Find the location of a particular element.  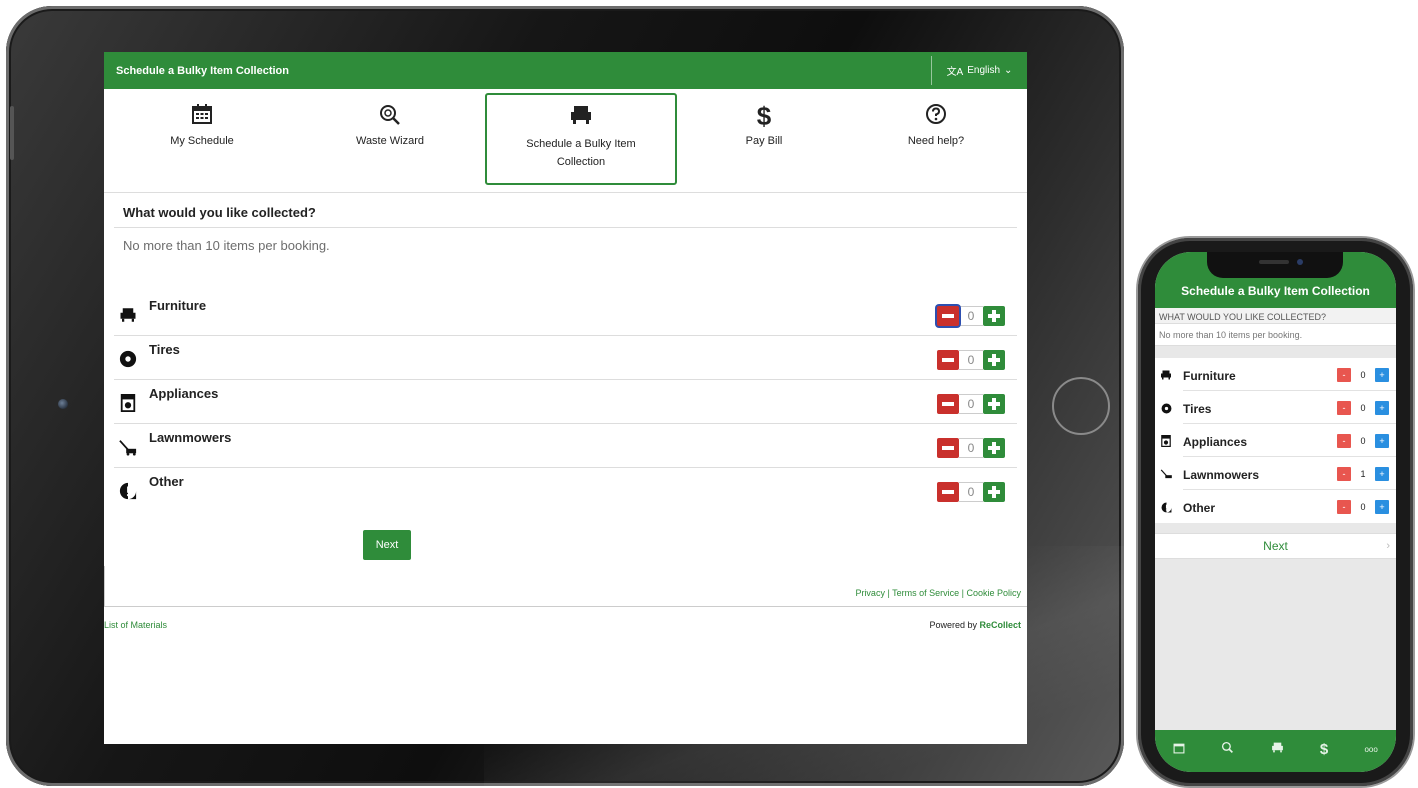

nav-my-schedule: My Schedule is located at coordinates (202, 139).